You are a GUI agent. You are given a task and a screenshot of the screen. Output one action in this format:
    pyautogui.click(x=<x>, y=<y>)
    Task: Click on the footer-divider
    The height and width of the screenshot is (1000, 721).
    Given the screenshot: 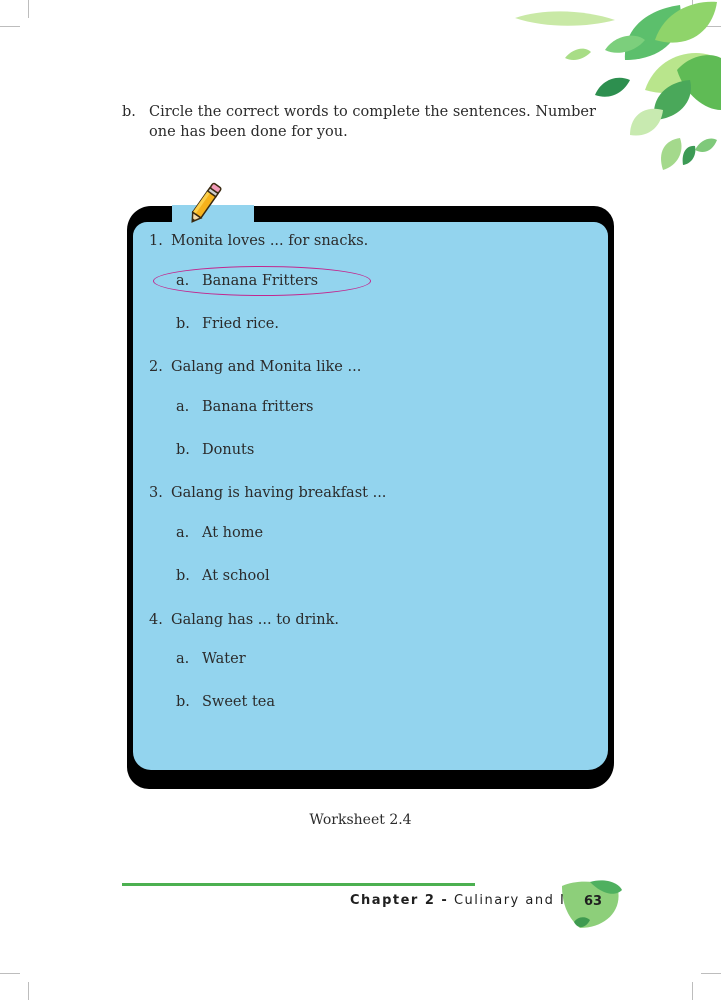 What is the action you would take?
    pyautogui.click(x=298, y=884)
    